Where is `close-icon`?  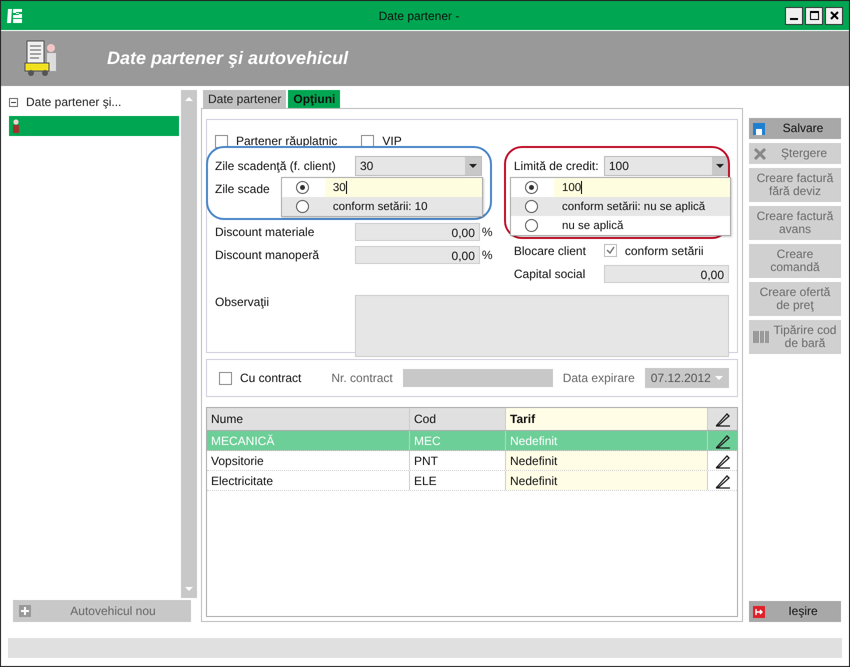
close-icon is located at coordinates (834, 15).